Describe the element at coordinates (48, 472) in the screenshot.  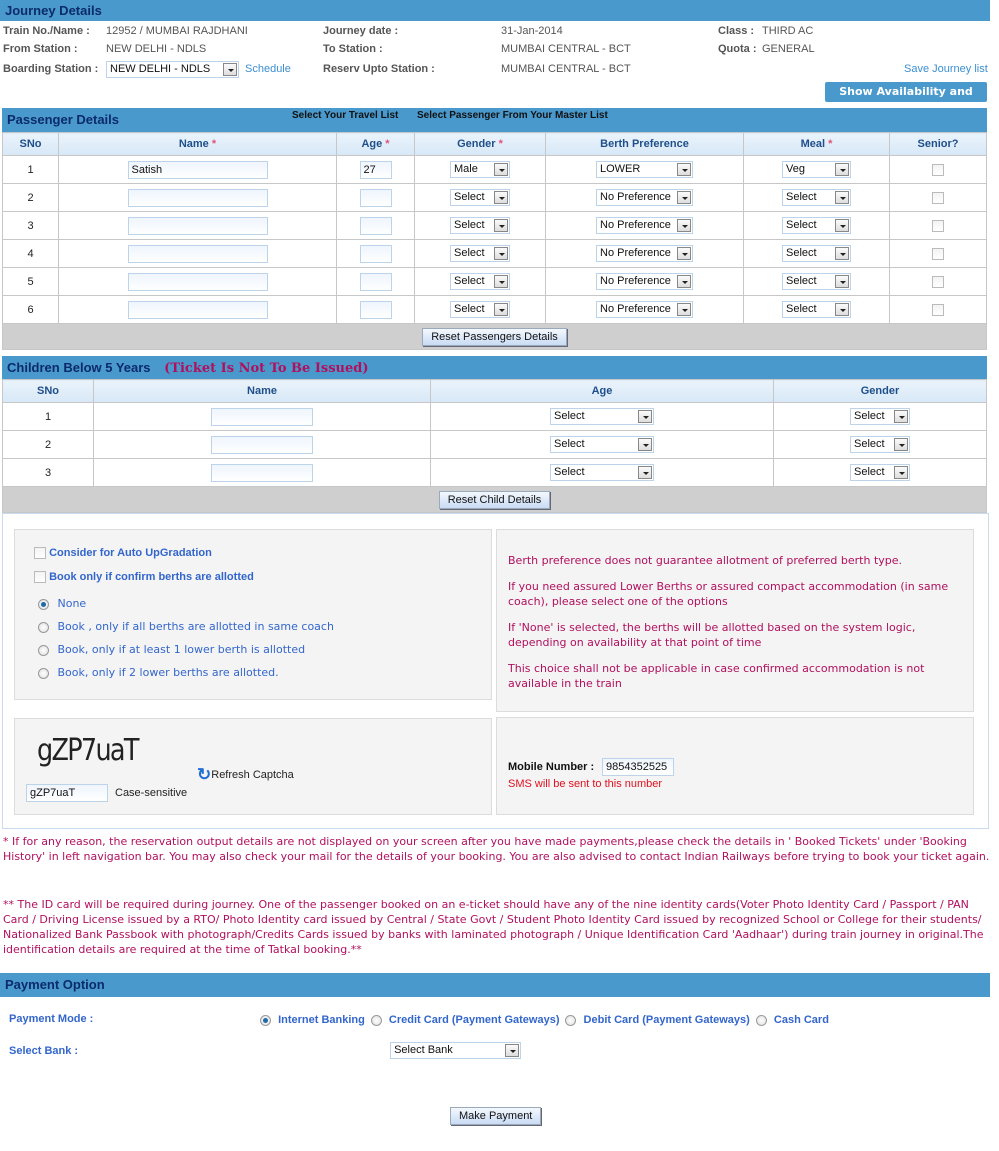
I see `child-sno: 3` at that location.